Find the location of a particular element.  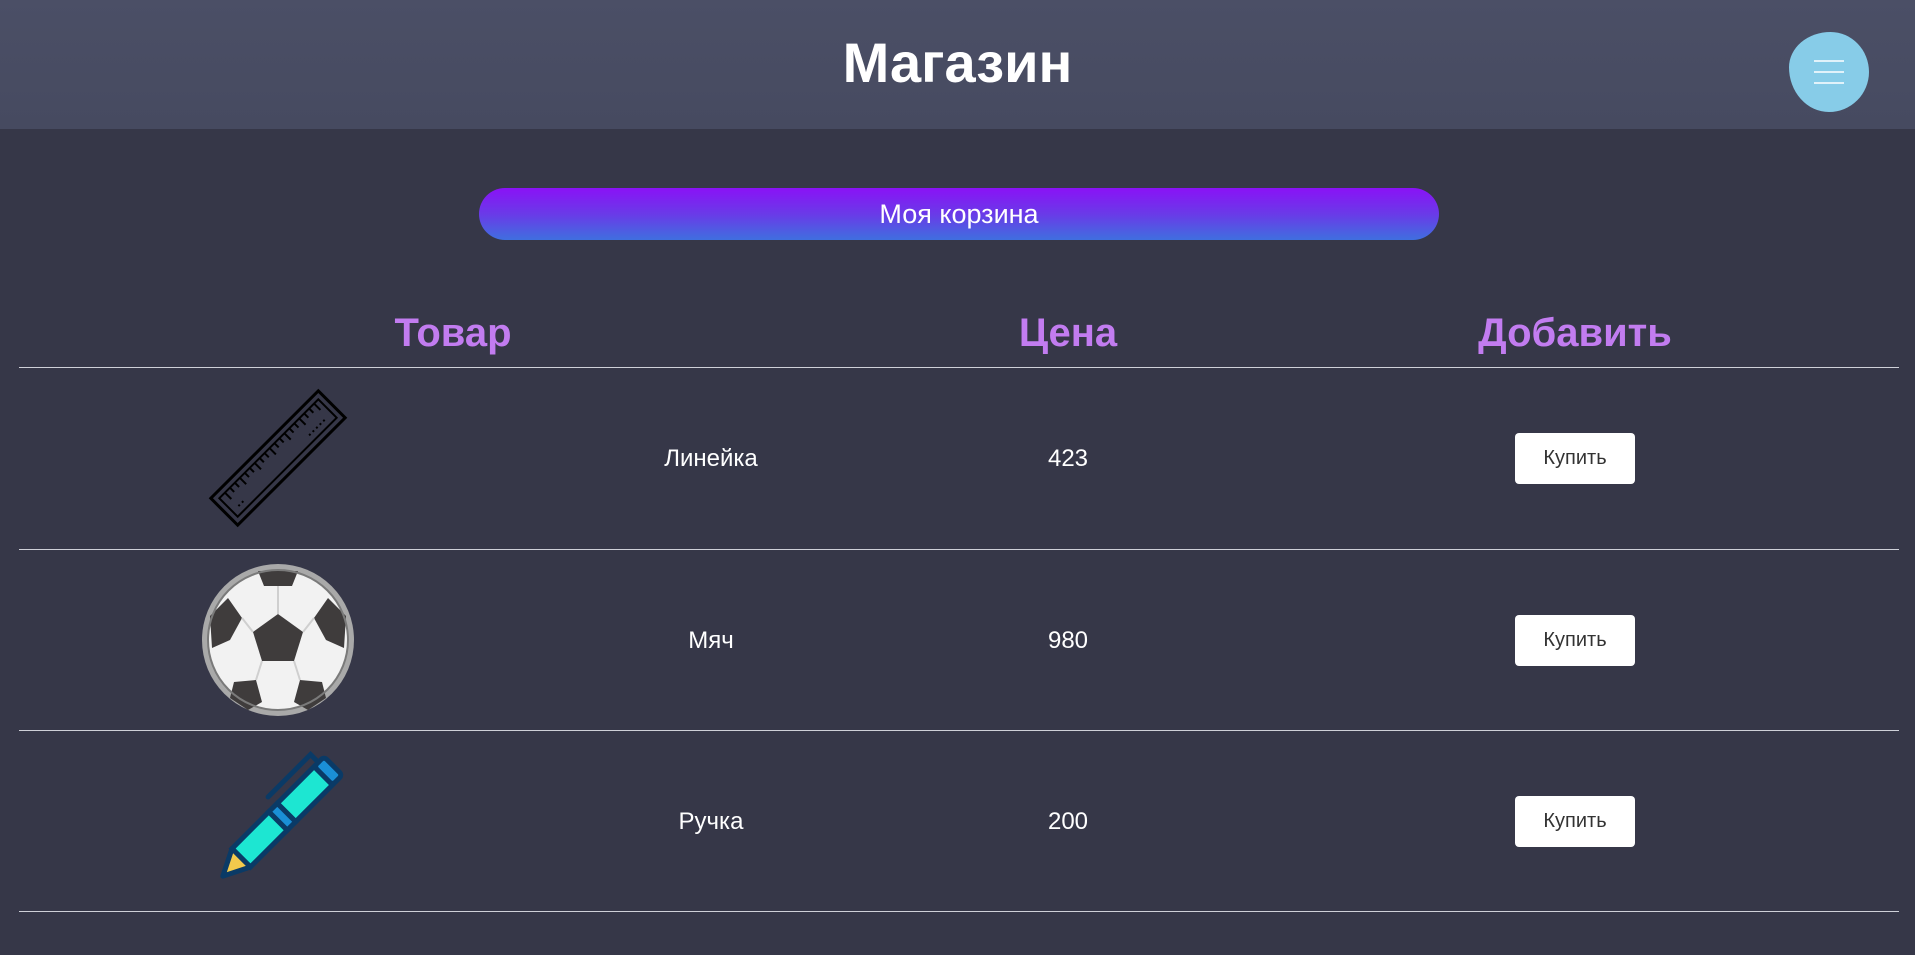

page-header: Магазин is located at coordinates (957, 64).